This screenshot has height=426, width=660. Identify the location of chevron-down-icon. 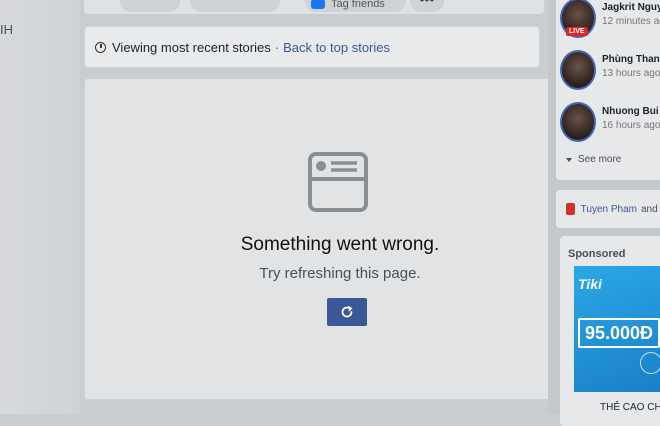
(569, 159).